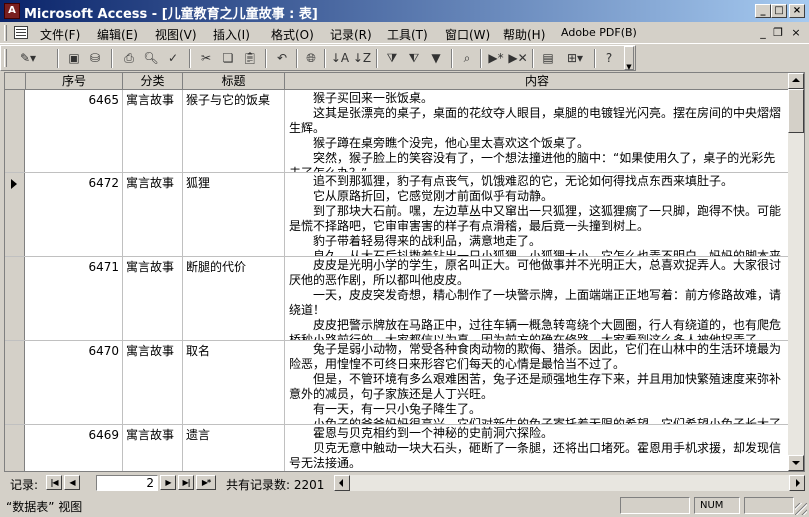  I want to click on menu-edit: 编辑(E), so click(117, 34).